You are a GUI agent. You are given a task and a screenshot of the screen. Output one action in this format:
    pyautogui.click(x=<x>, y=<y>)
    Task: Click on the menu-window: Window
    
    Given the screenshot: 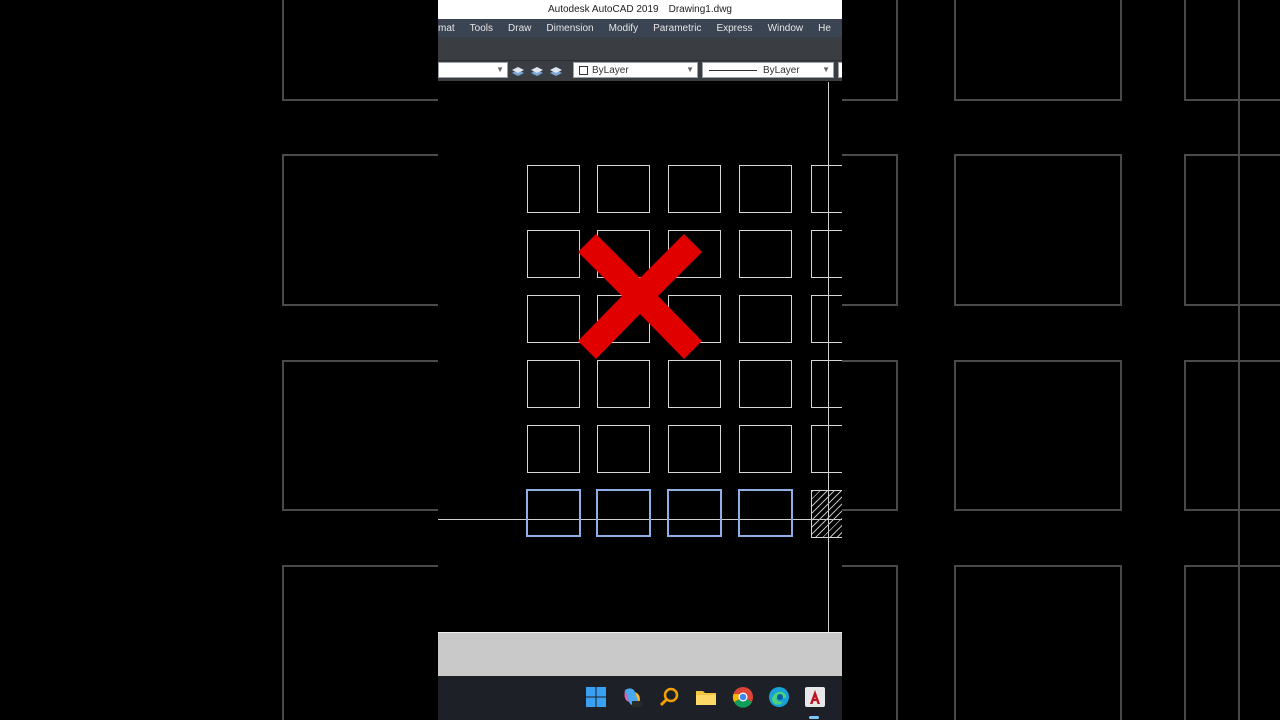 What is the action you would take?
    pyautogui.click(x=786, y=28)
    